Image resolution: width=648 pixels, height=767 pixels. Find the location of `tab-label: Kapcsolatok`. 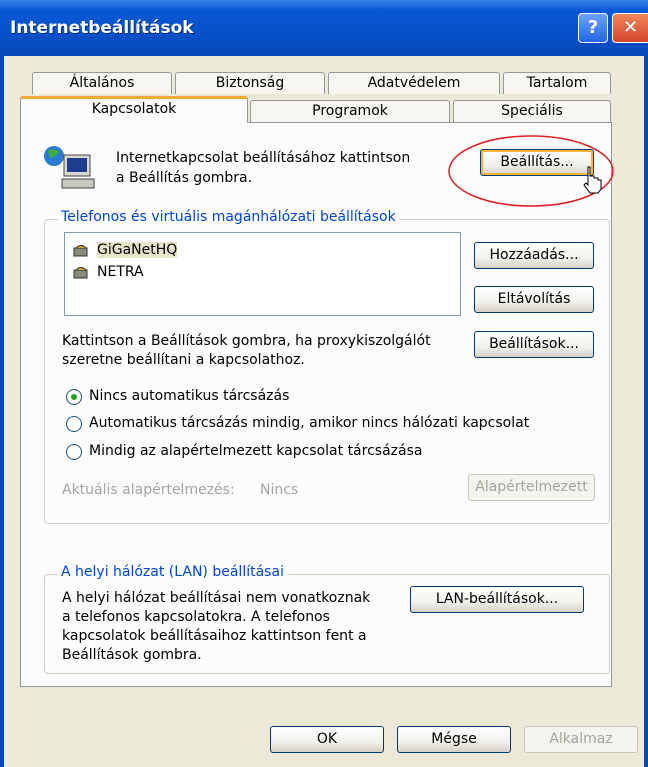

tab-label: Kapcsolatok is located at coordinates (134, 109).